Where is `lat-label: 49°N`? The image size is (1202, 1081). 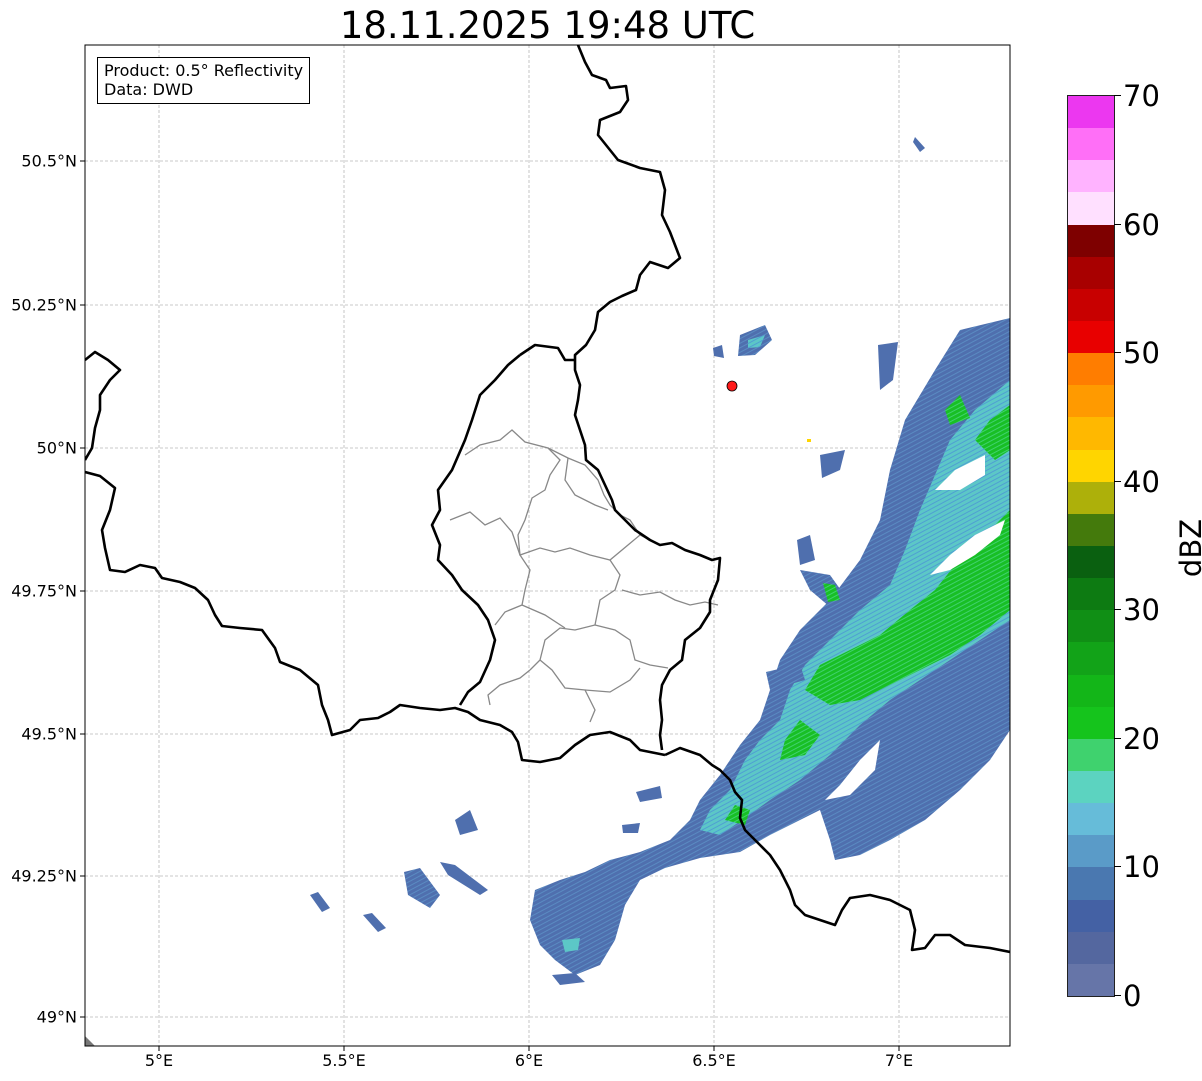 lat-label: 49°N is located at coordinates (56, 1017).